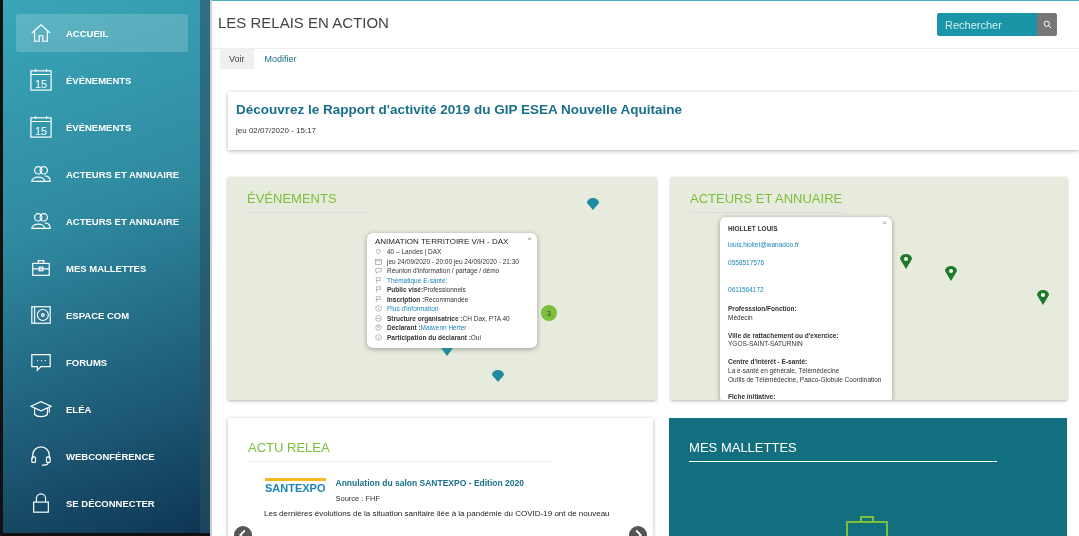  I want to click on sidebar-item: SE DÉCONNECTER, so click(102, 503).